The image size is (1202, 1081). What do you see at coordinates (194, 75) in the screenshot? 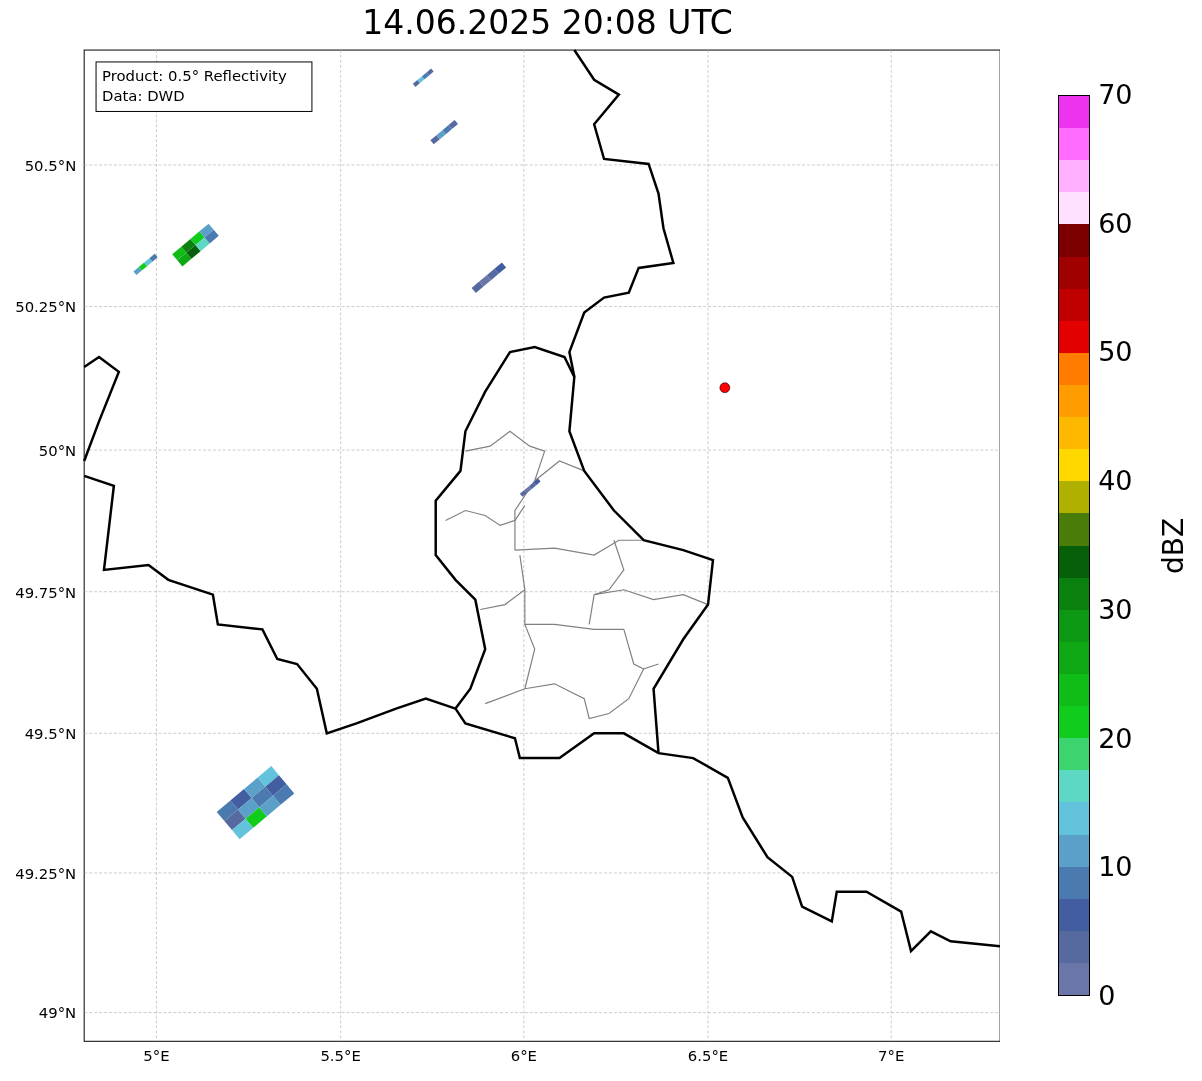
I see `info-text: Product: 0.5° Reflectivity` at bounding box center [194, 75].